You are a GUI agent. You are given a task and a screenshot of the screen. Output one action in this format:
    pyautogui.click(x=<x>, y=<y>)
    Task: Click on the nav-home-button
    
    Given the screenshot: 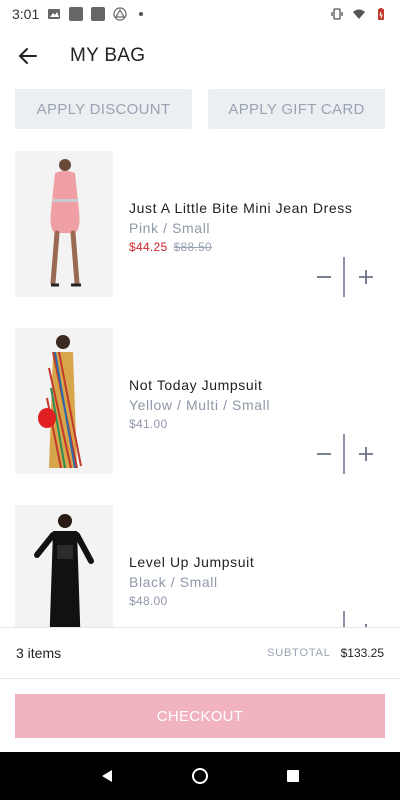 What is the action you would take?
    pyautogui.click(x=200, y=776)
    